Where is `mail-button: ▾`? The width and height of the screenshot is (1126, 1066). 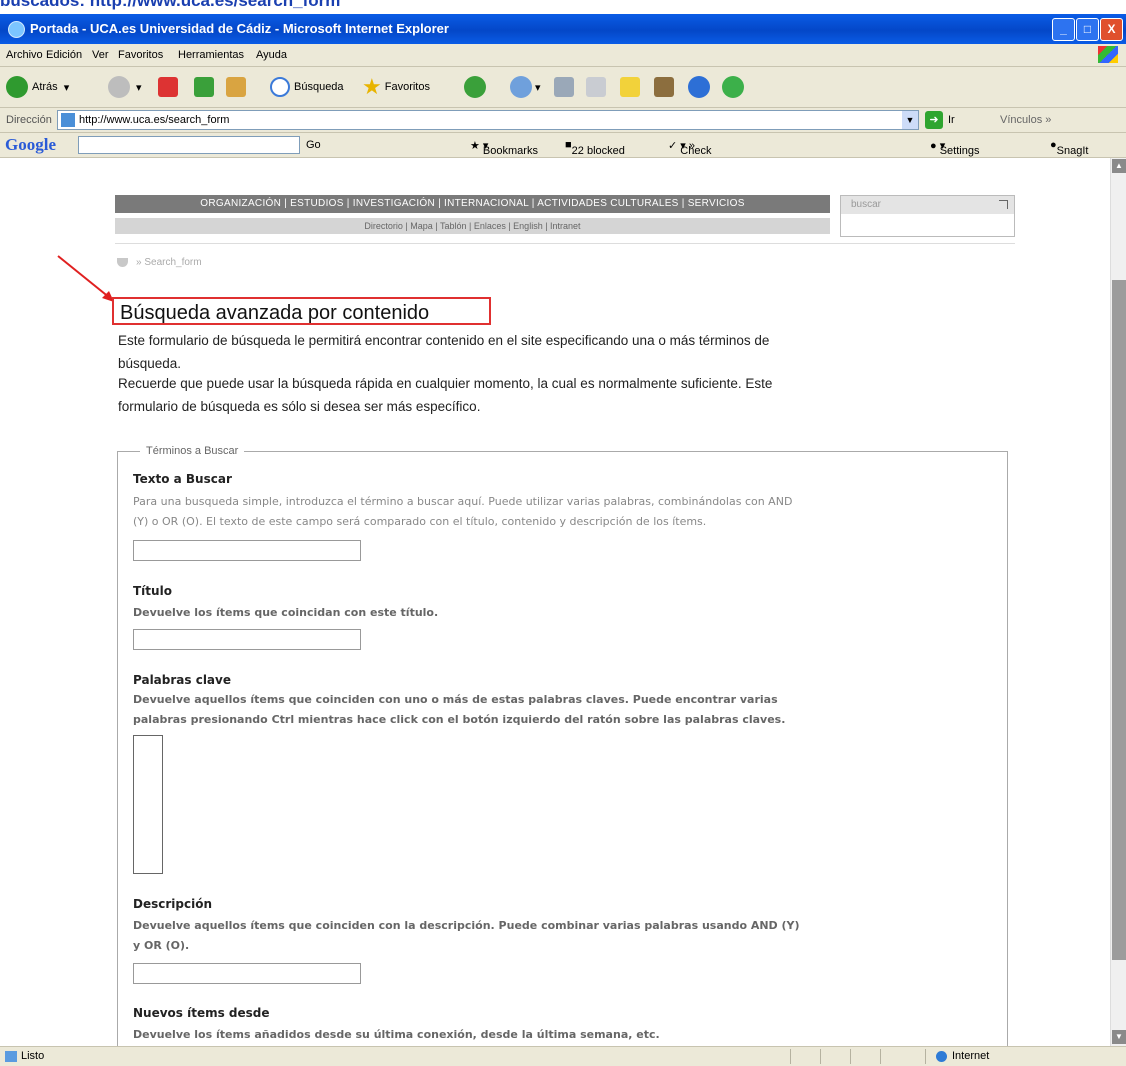
mail-button: ▾ is located at coordinates (525, 87).